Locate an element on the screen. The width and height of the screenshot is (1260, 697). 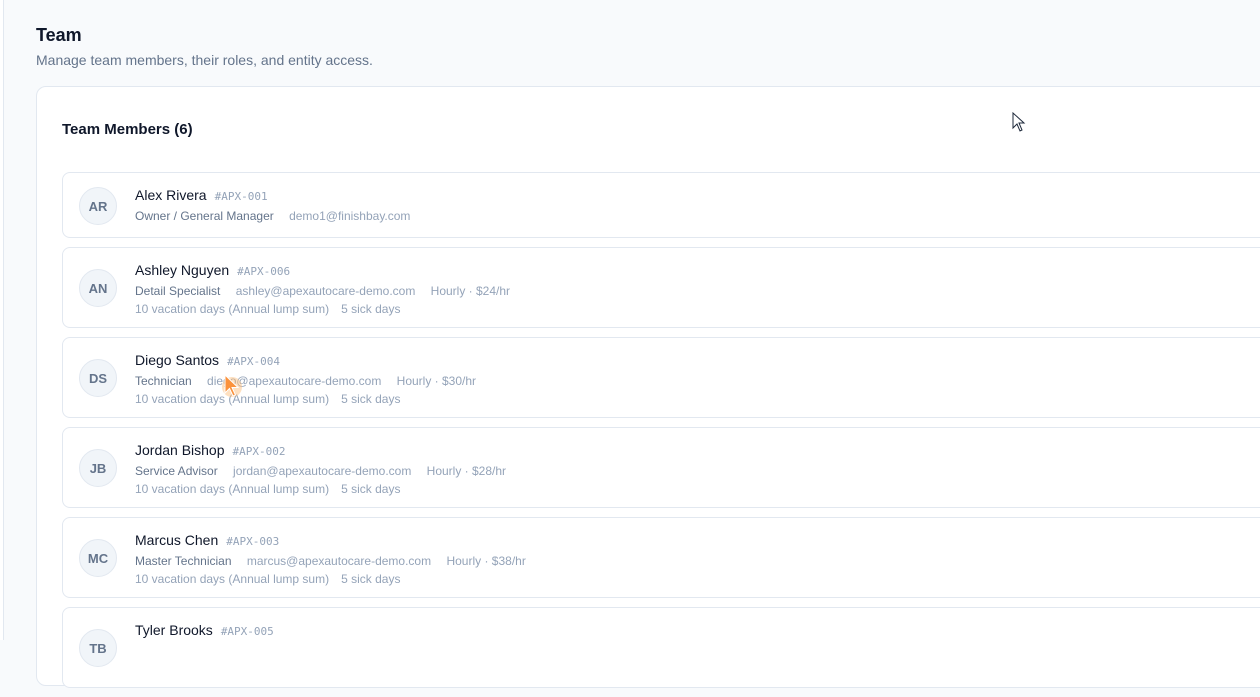
member-email: jordan@apexautocare-demo.com is located at coordinates (322, 471).